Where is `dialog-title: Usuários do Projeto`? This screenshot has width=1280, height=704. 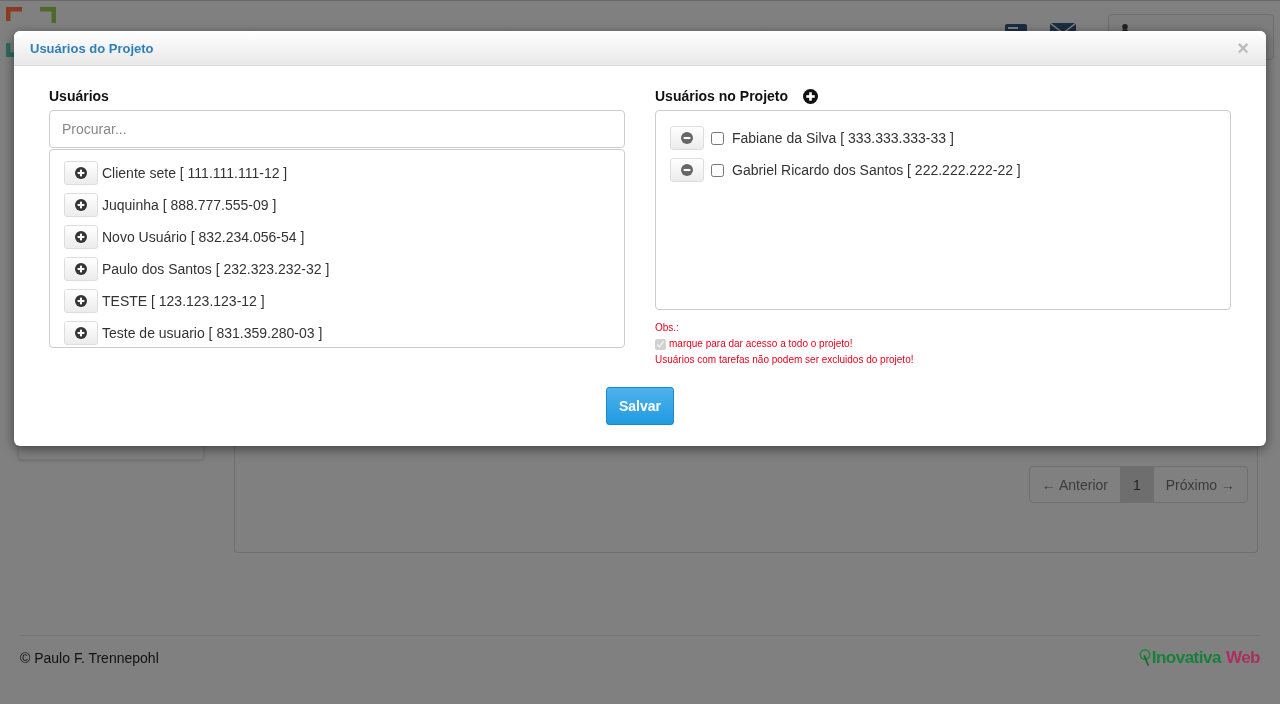 dialog-title: Usuários do Projeto is located at coordinates (92, 48).